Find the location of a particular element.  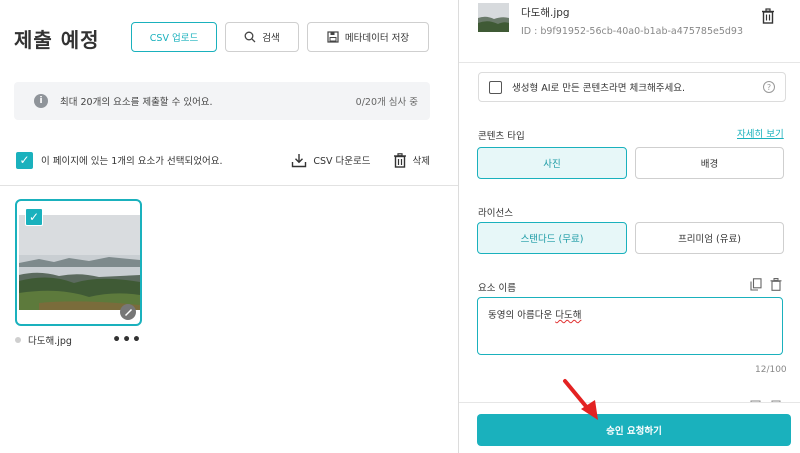

ai-generated-label: 생성형 AI로 만든 콘텐츠라면 체크해주세요. is located at coordinates (598, 88).